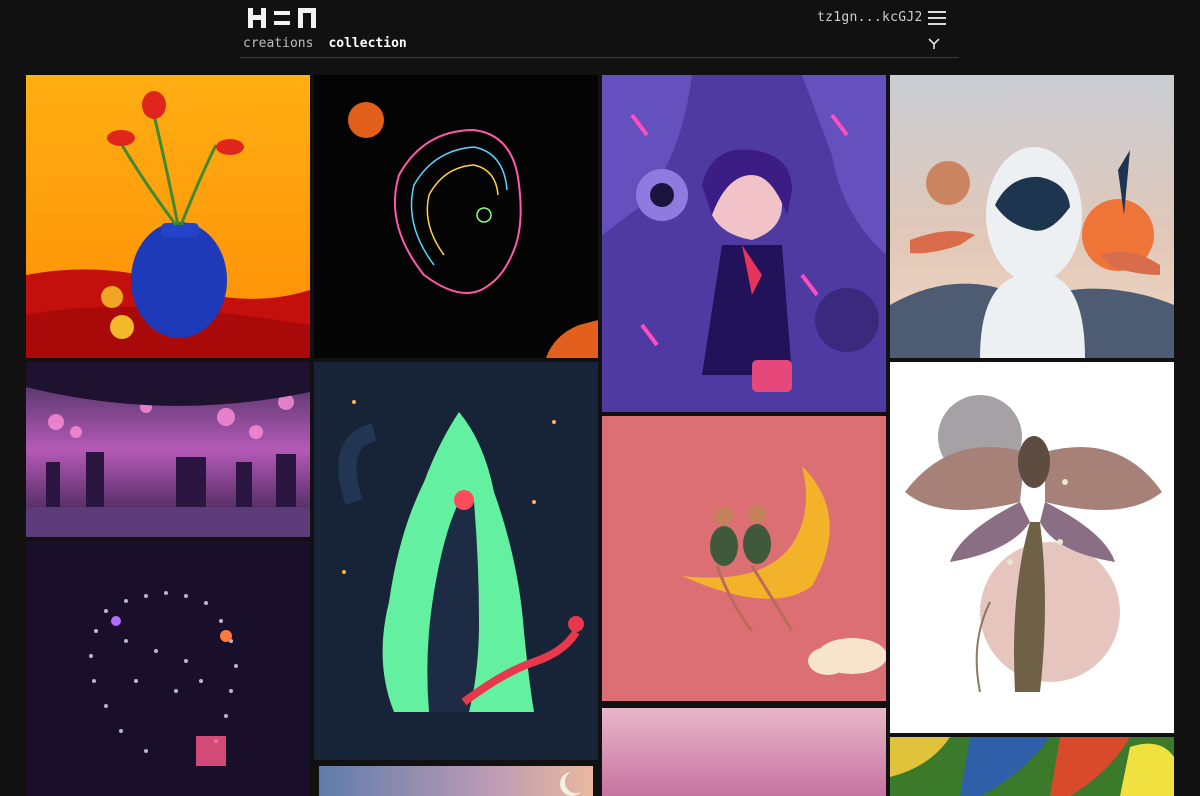  Describe the element at coordinates (744, 243) in the screenshot. I see `artwork-purple-schoolgirl` at that location.